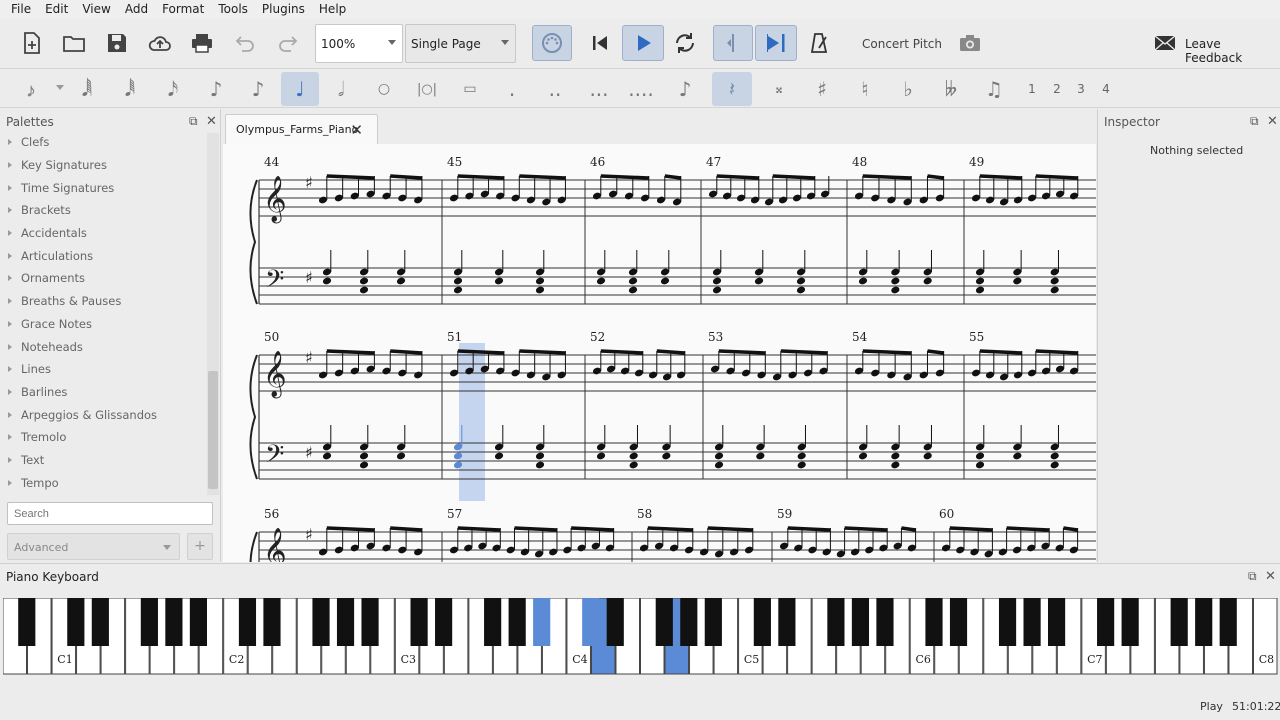 This screenshot has height=720, width=1280. Describe the element at coordinates (213, 430) in the screenshot. I see `scrollbar-thumb` at that location.